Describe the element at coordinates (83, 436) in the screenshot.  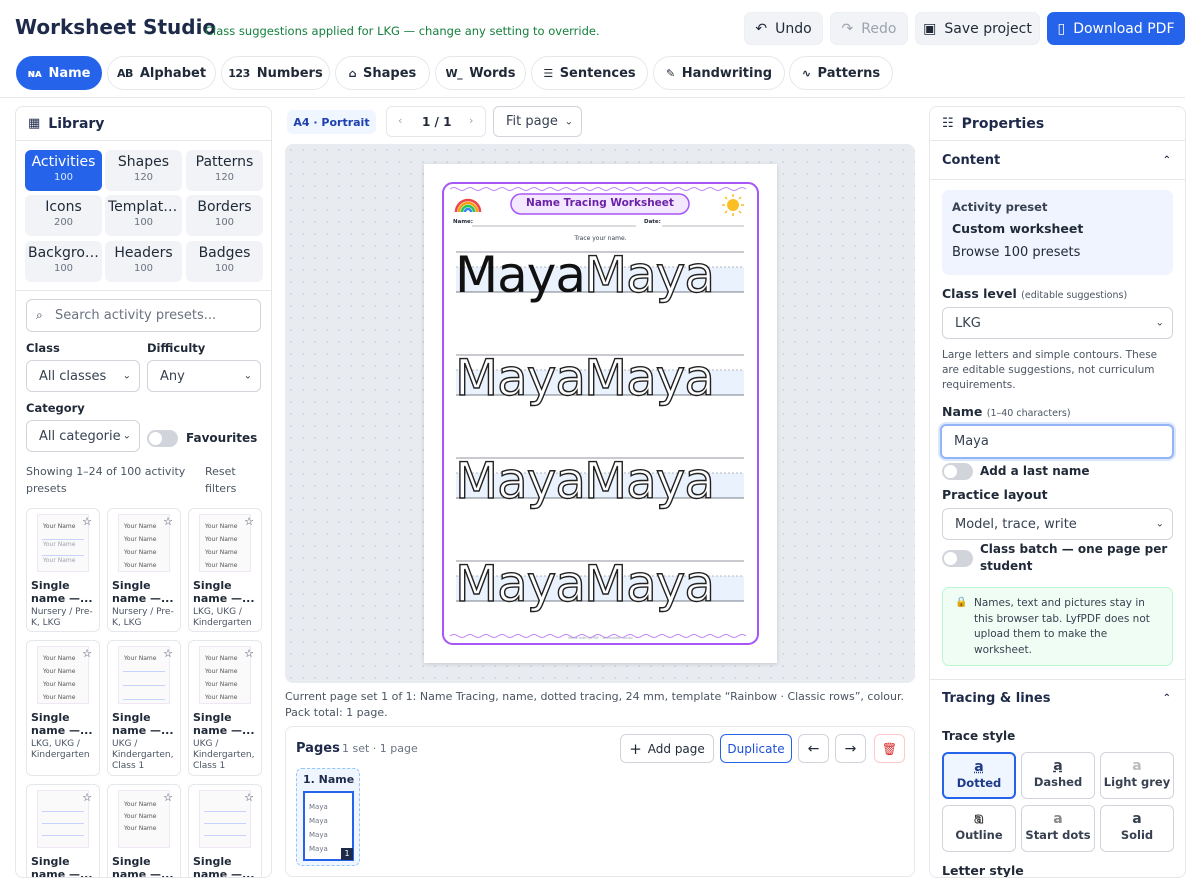
I see `category-filter-select: All categorie ⌄` at that location.